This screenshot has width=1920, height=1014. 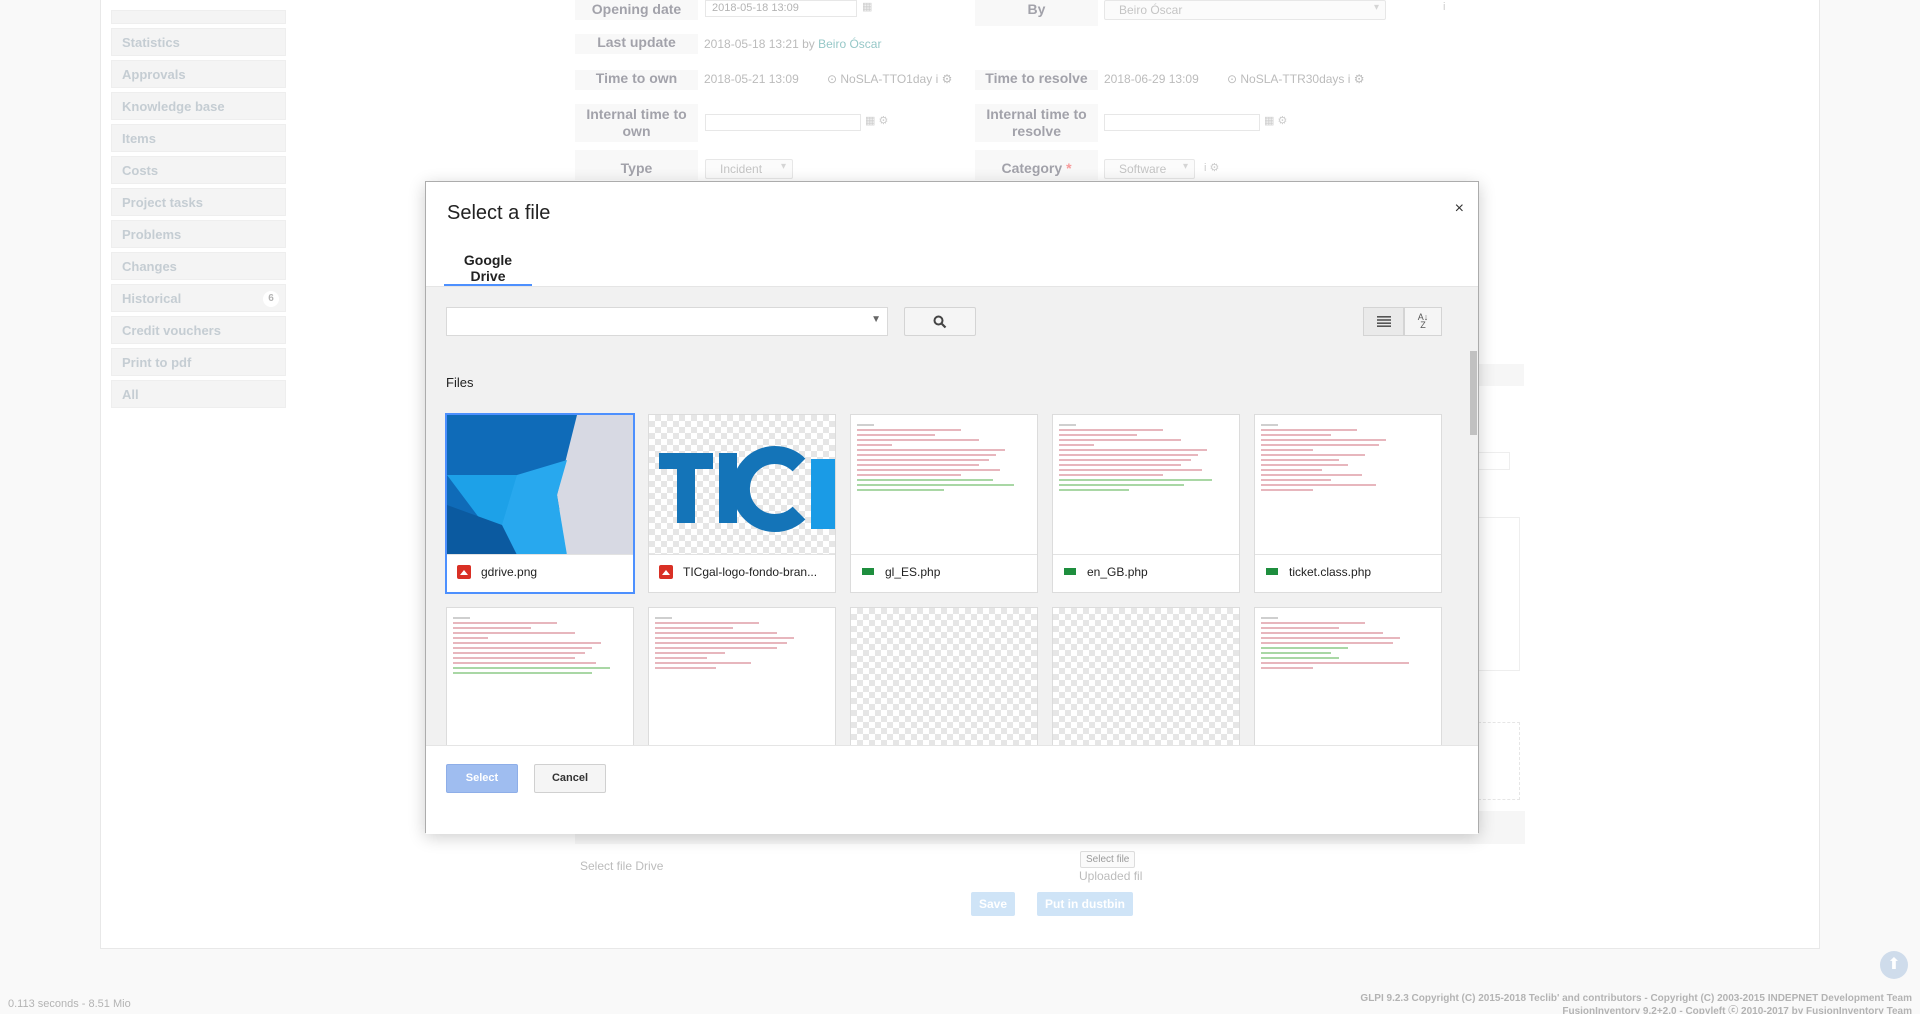 I want to click on file-name-text: gl_ES.php, so click(x=913, y=572).